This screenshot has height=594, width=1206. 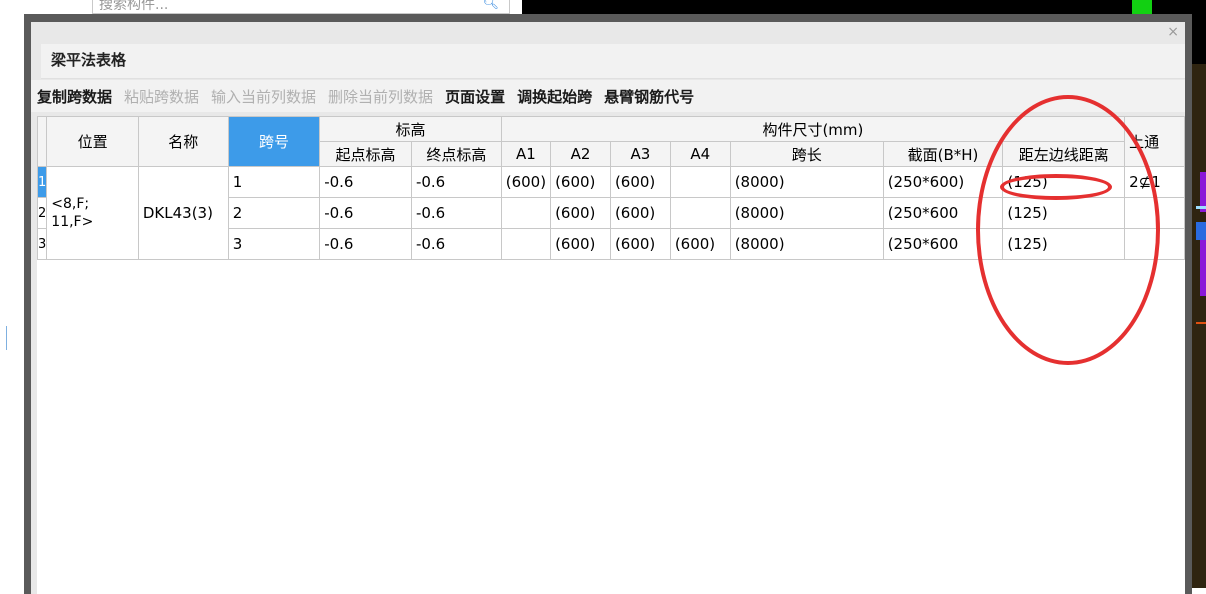 What do you see at coordinates (490, 6) in the screenshot?
I see `search-icon: 🔍︎` at bounding box center [490, 6].